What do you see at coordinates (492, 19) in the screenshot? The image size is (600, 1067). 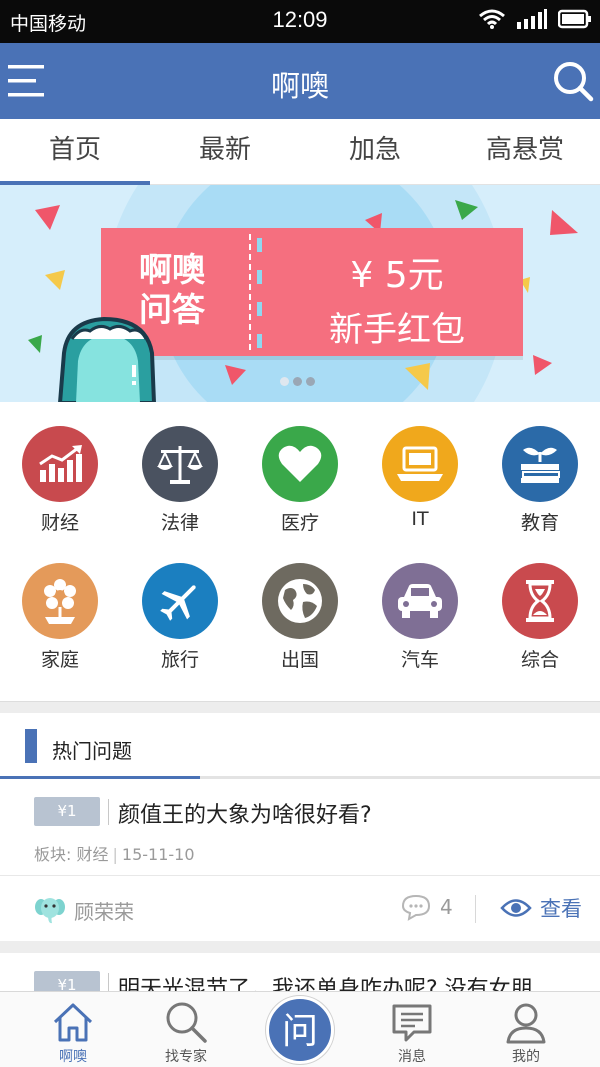 I see `wifi-icon` at bounding box center [492, 19].